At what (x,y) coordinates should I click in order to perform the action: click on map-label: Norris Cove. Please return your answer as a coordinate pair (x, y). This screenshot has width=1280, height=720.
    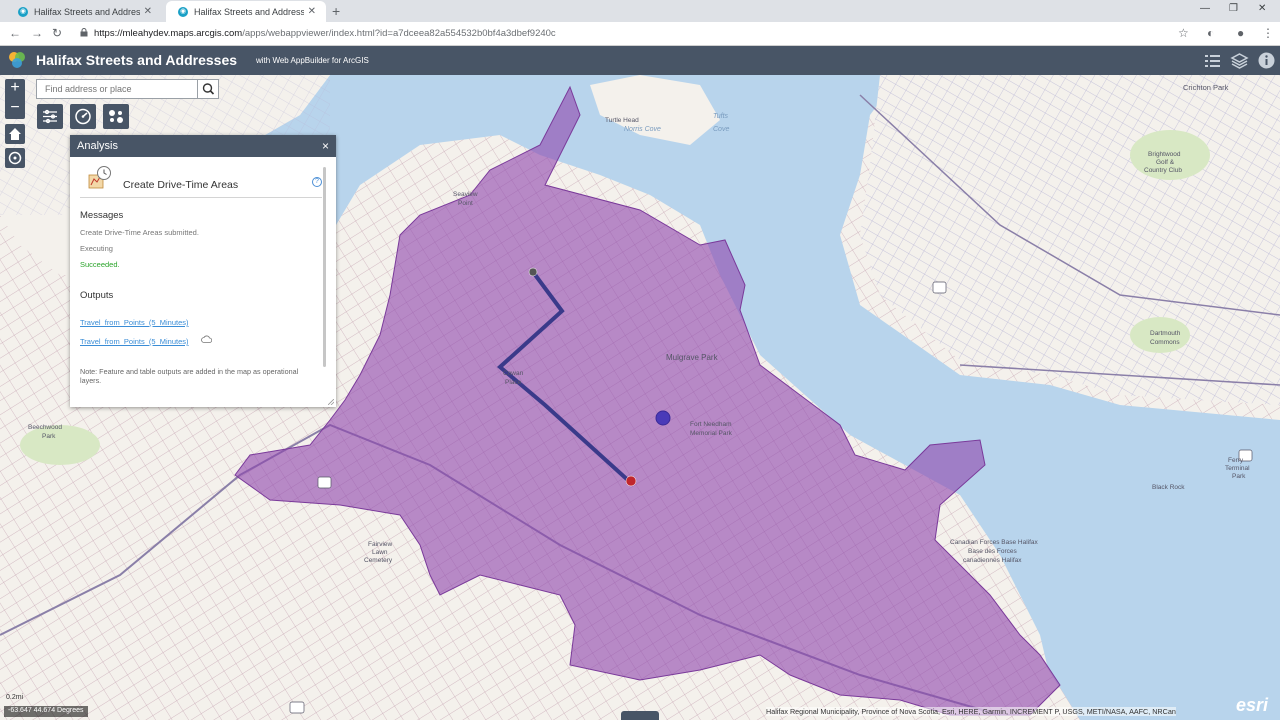
    Looking at the image, I should click on (642, 129).